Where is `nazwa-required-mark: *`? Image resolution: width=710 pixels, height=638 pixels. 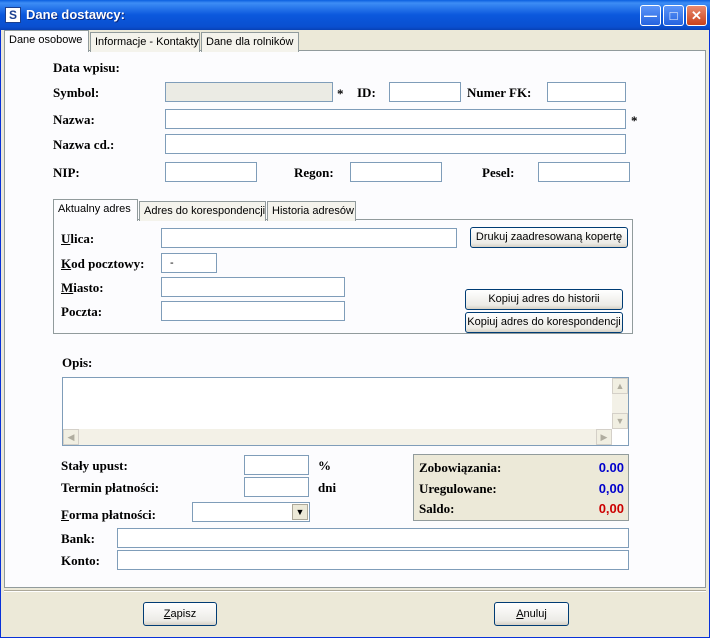
nazwa-required-mark: * is located at coordinates (634, 120).